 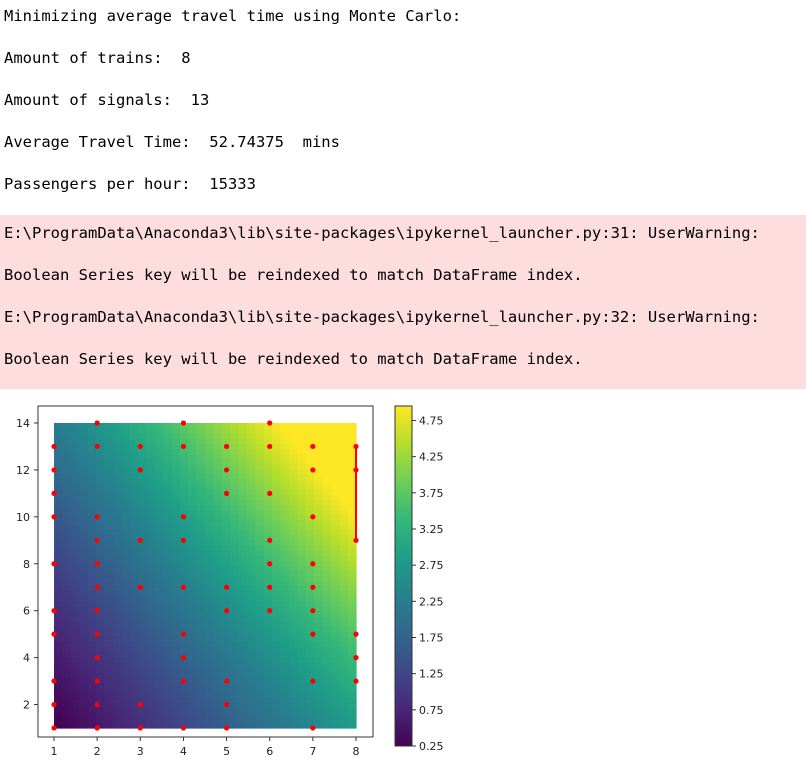 What do you see at coordinates (26, 611) in the screenshot?
I see `y-tick-label: 6` at bounding box center [26, 611].